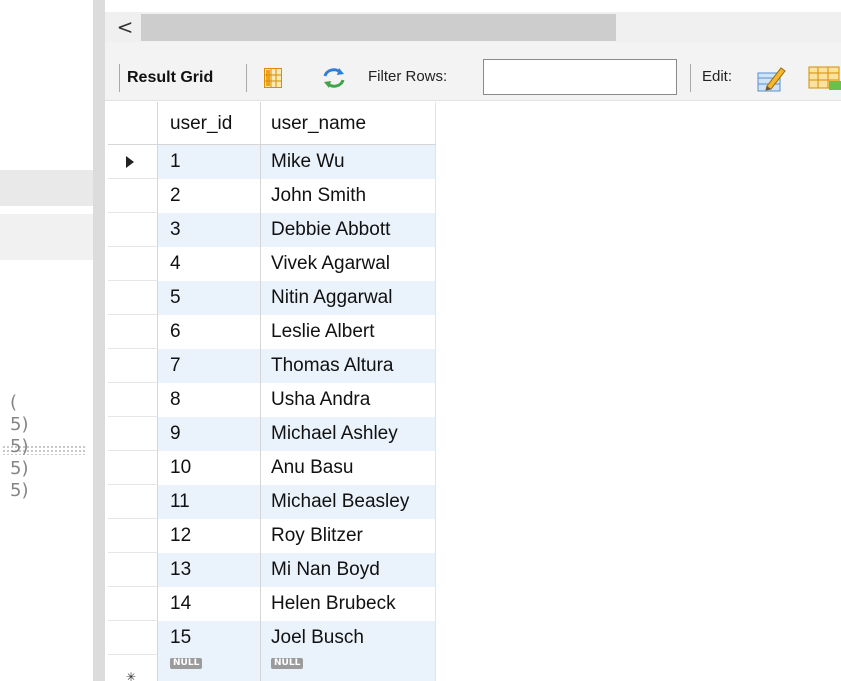 This screenshot has width=841, height=681. What do you see at coordinates (99, 340) in the screenshot?
I see `panel-splitter` at bounding box center [99, 340].